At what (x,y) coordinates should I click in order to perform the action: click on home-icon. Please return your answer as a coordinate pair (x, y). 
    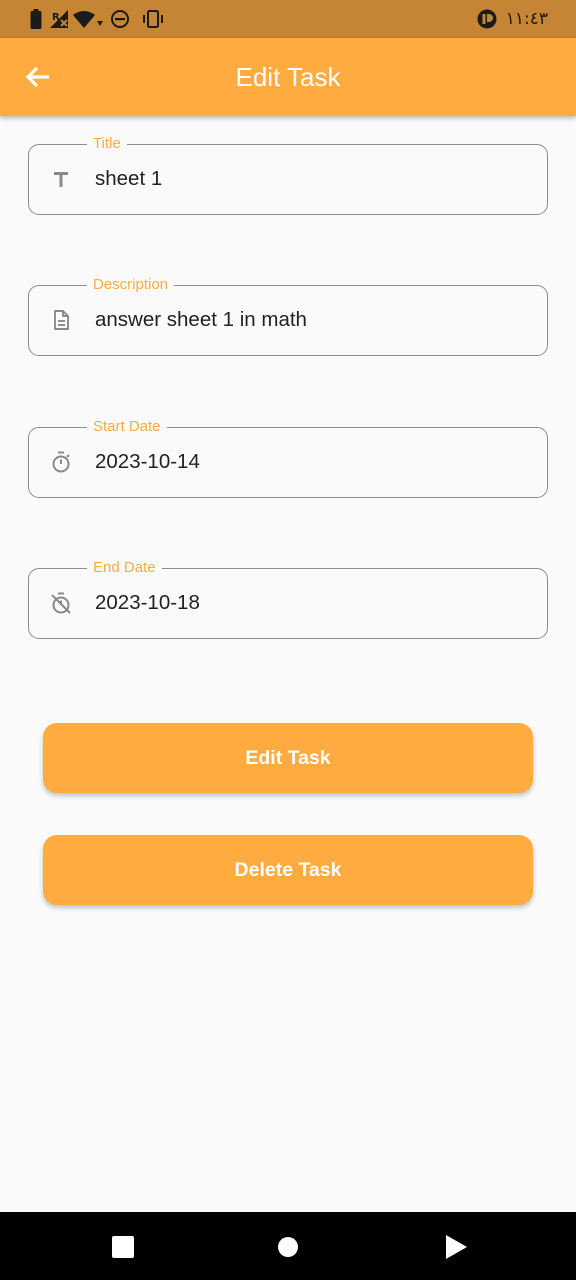
    Looking at the image, I should click on (288, 1247).